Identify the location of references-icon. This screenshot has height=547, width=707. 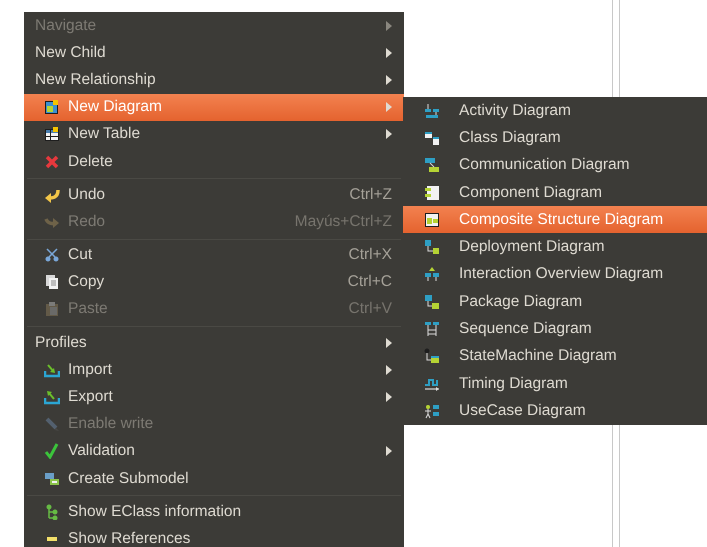
(52, 538).